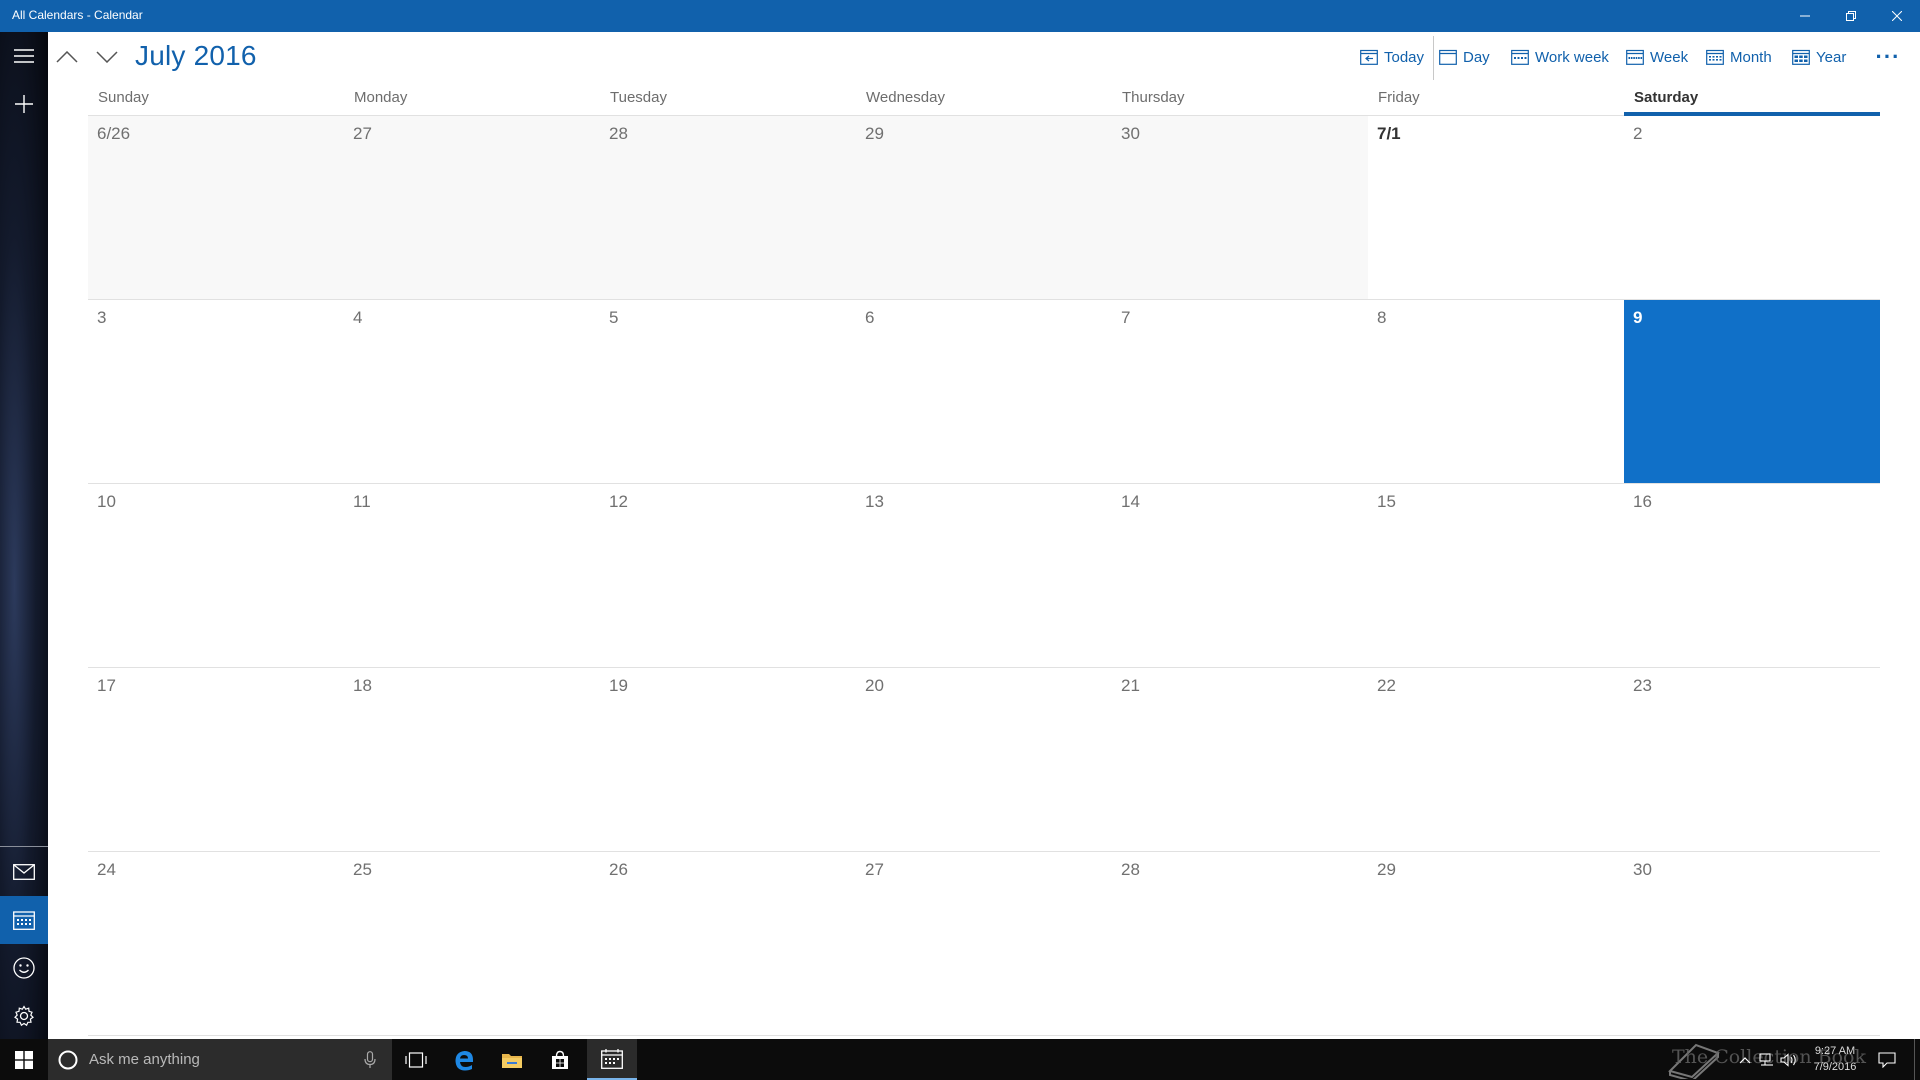  I want to click on file-explorer-button, so click(512, 1059).